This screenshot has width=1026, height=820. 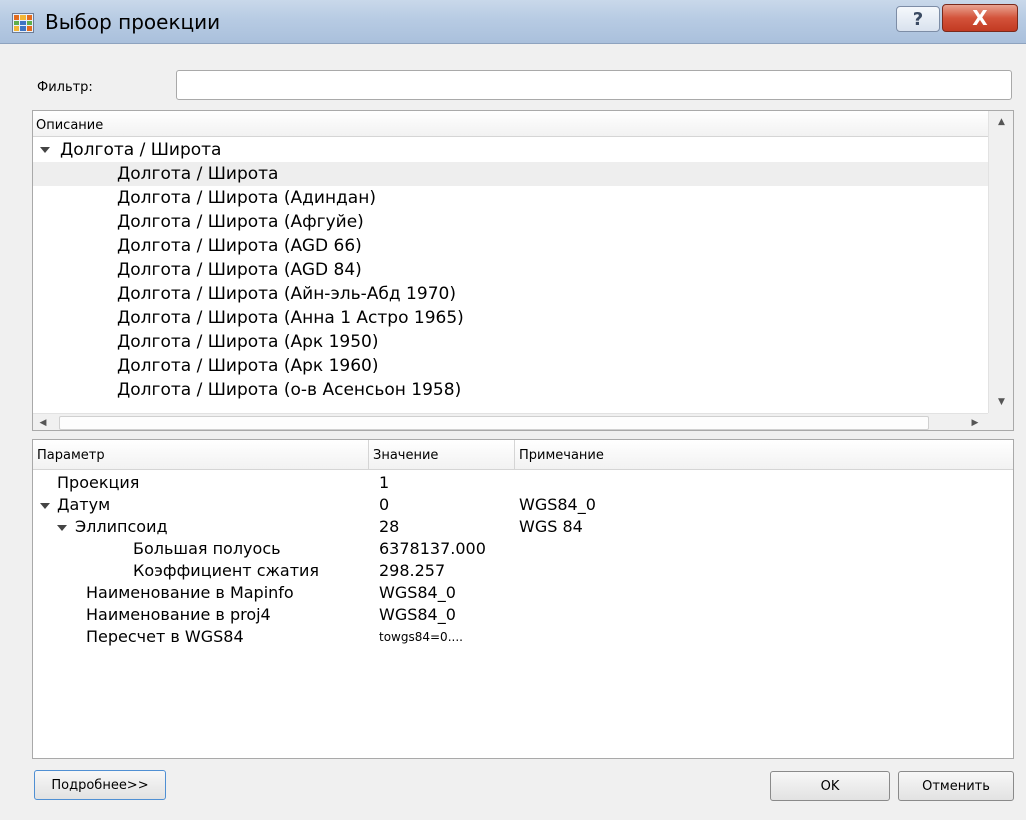 I want to click on tree-item-label: Долгота / Широта, so click(x=198, y=174).